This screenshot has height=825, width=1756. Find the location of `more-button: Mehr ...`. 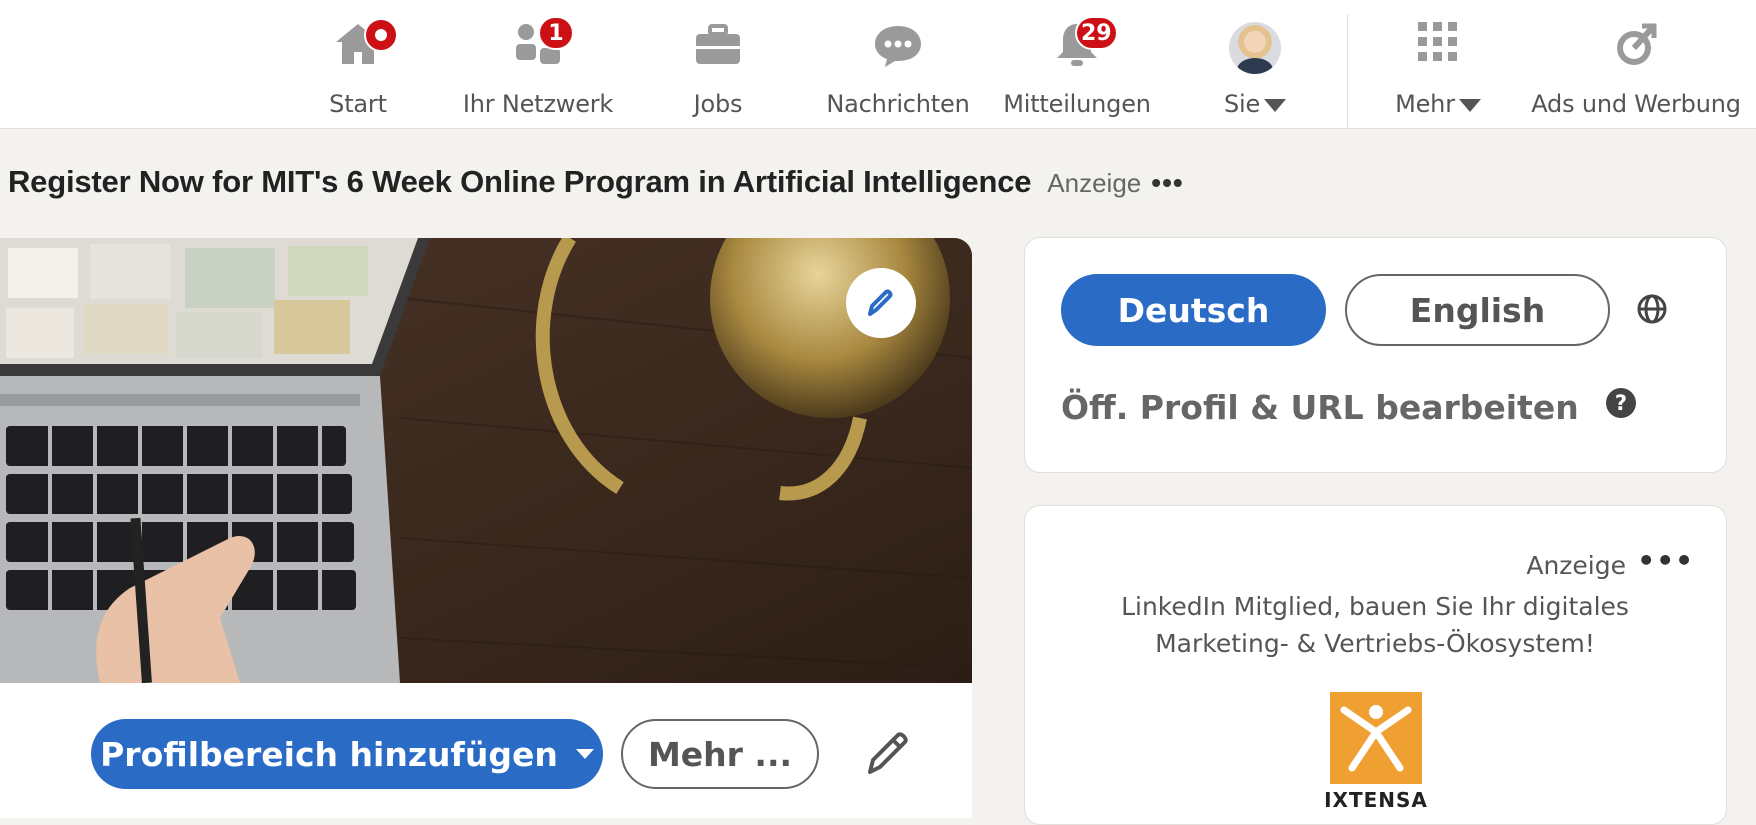

more-button: Mehr ... is located at coordinates (720, 754).